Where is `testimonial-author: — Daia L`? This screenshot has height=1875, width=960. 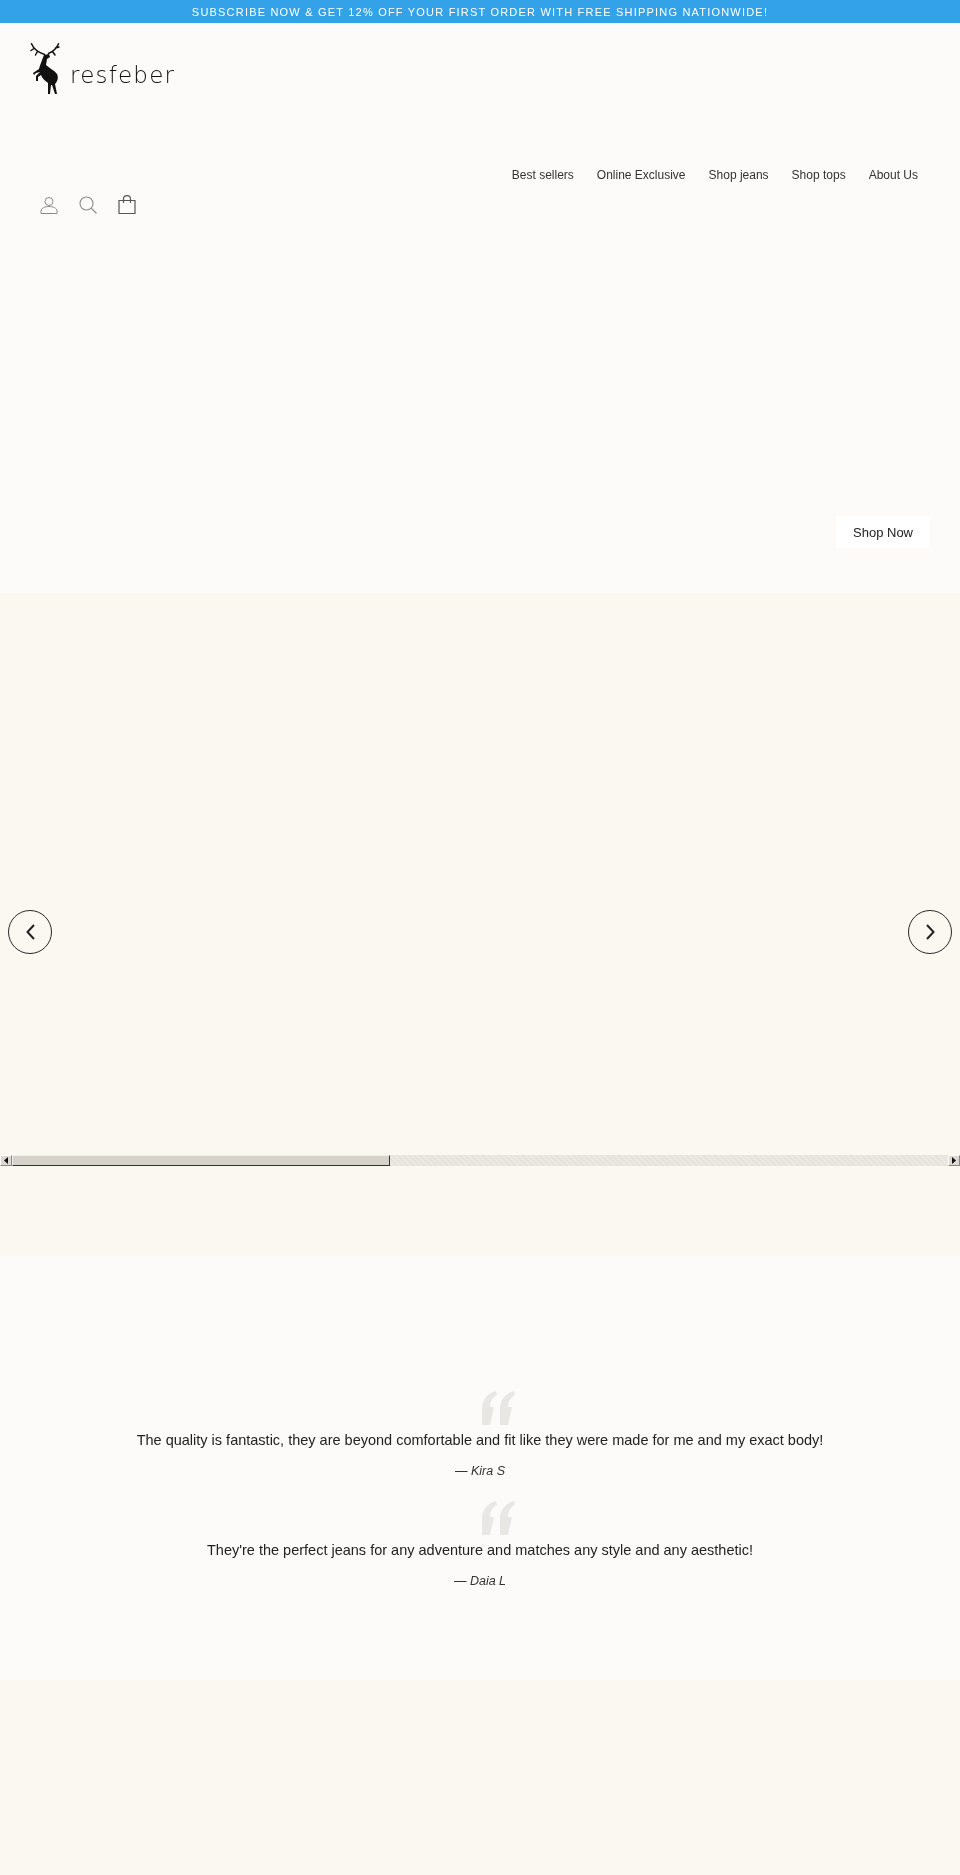 testimonial-author: — Daia L is located at coordinates (480, 1581).